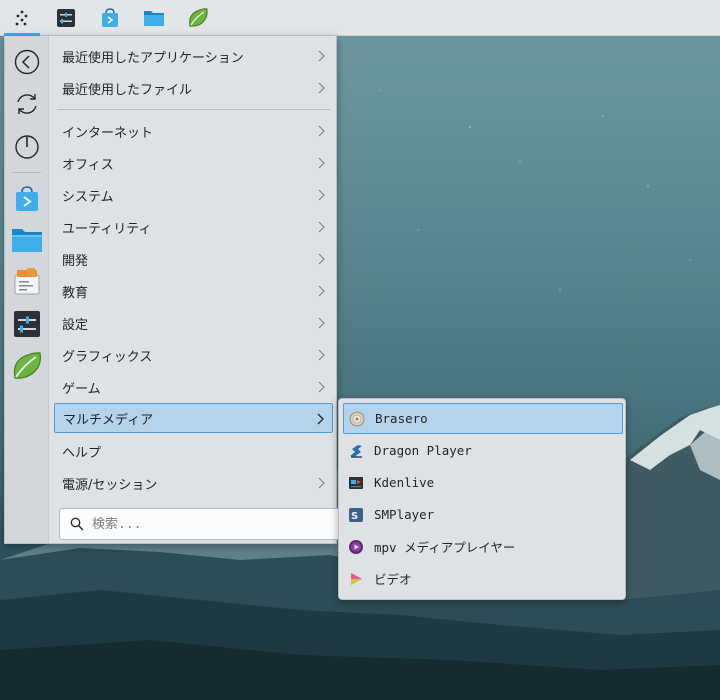 The height and width of the screenshot is (700, 720). What do you see at coordinates (88, 197) in the screenshot?
I see `menu-item-label: システム` at bounding box center [88, 197].